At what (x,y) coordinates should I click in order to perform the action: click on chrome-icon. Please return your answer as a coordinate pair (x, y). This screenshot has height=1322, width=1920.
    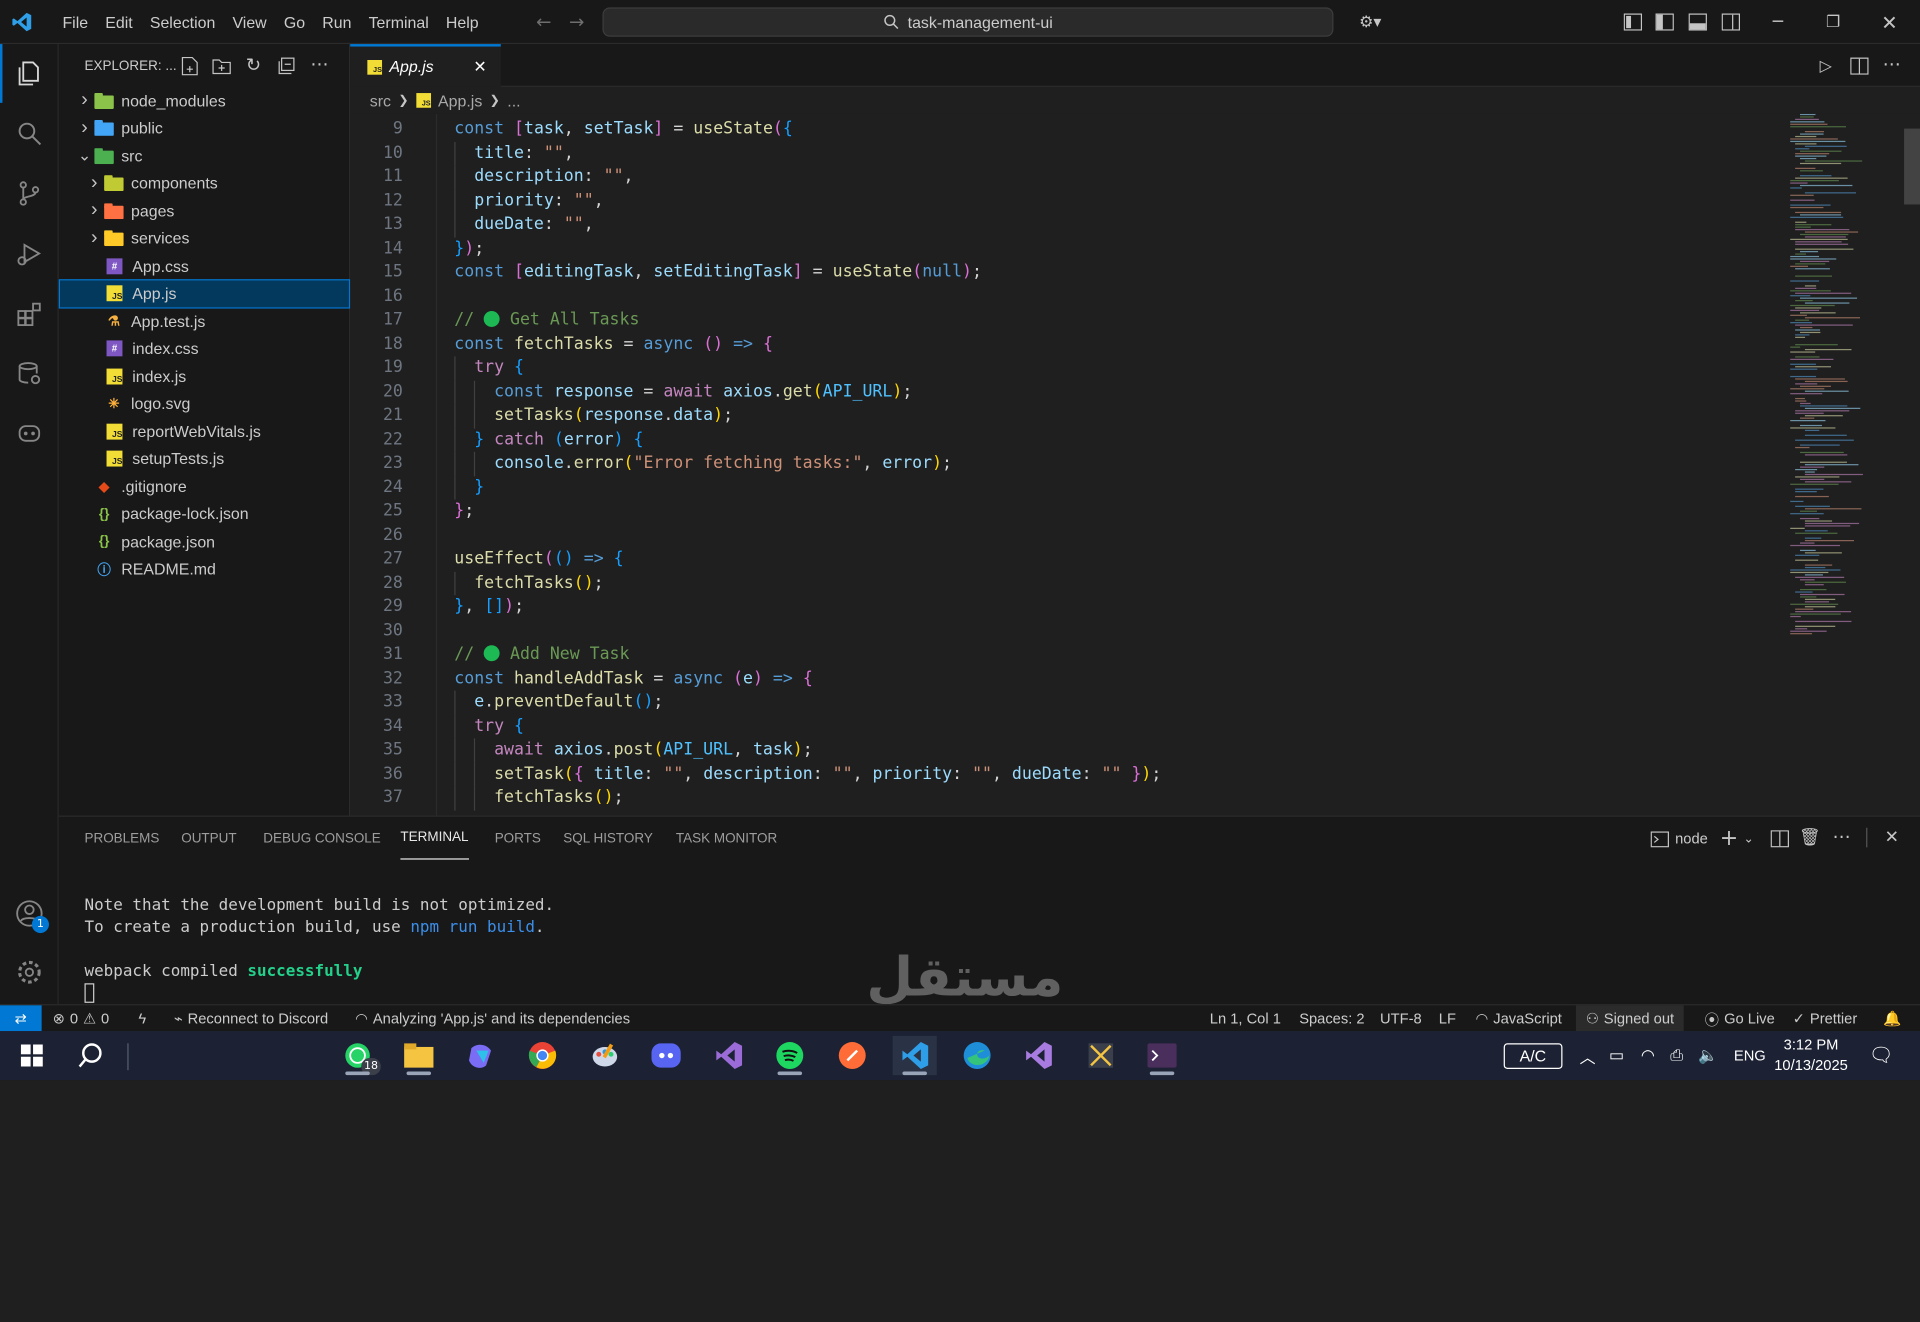
    Looking at the image, I should click on (542, 1055).